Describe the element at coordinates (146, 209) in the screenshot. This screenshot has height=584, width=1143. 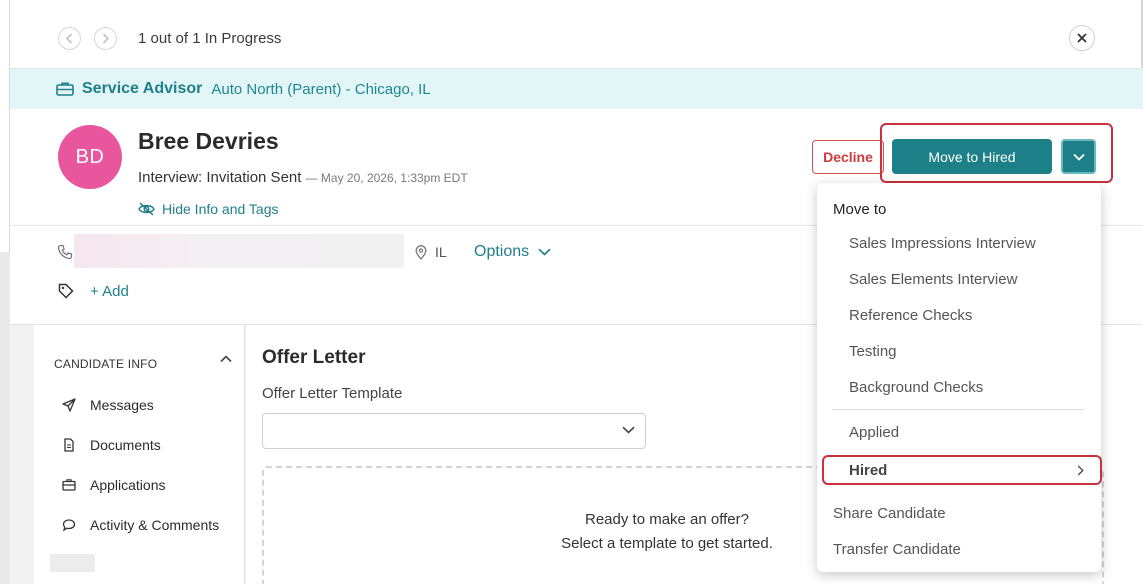
I see `eye-off-icon` at that location.